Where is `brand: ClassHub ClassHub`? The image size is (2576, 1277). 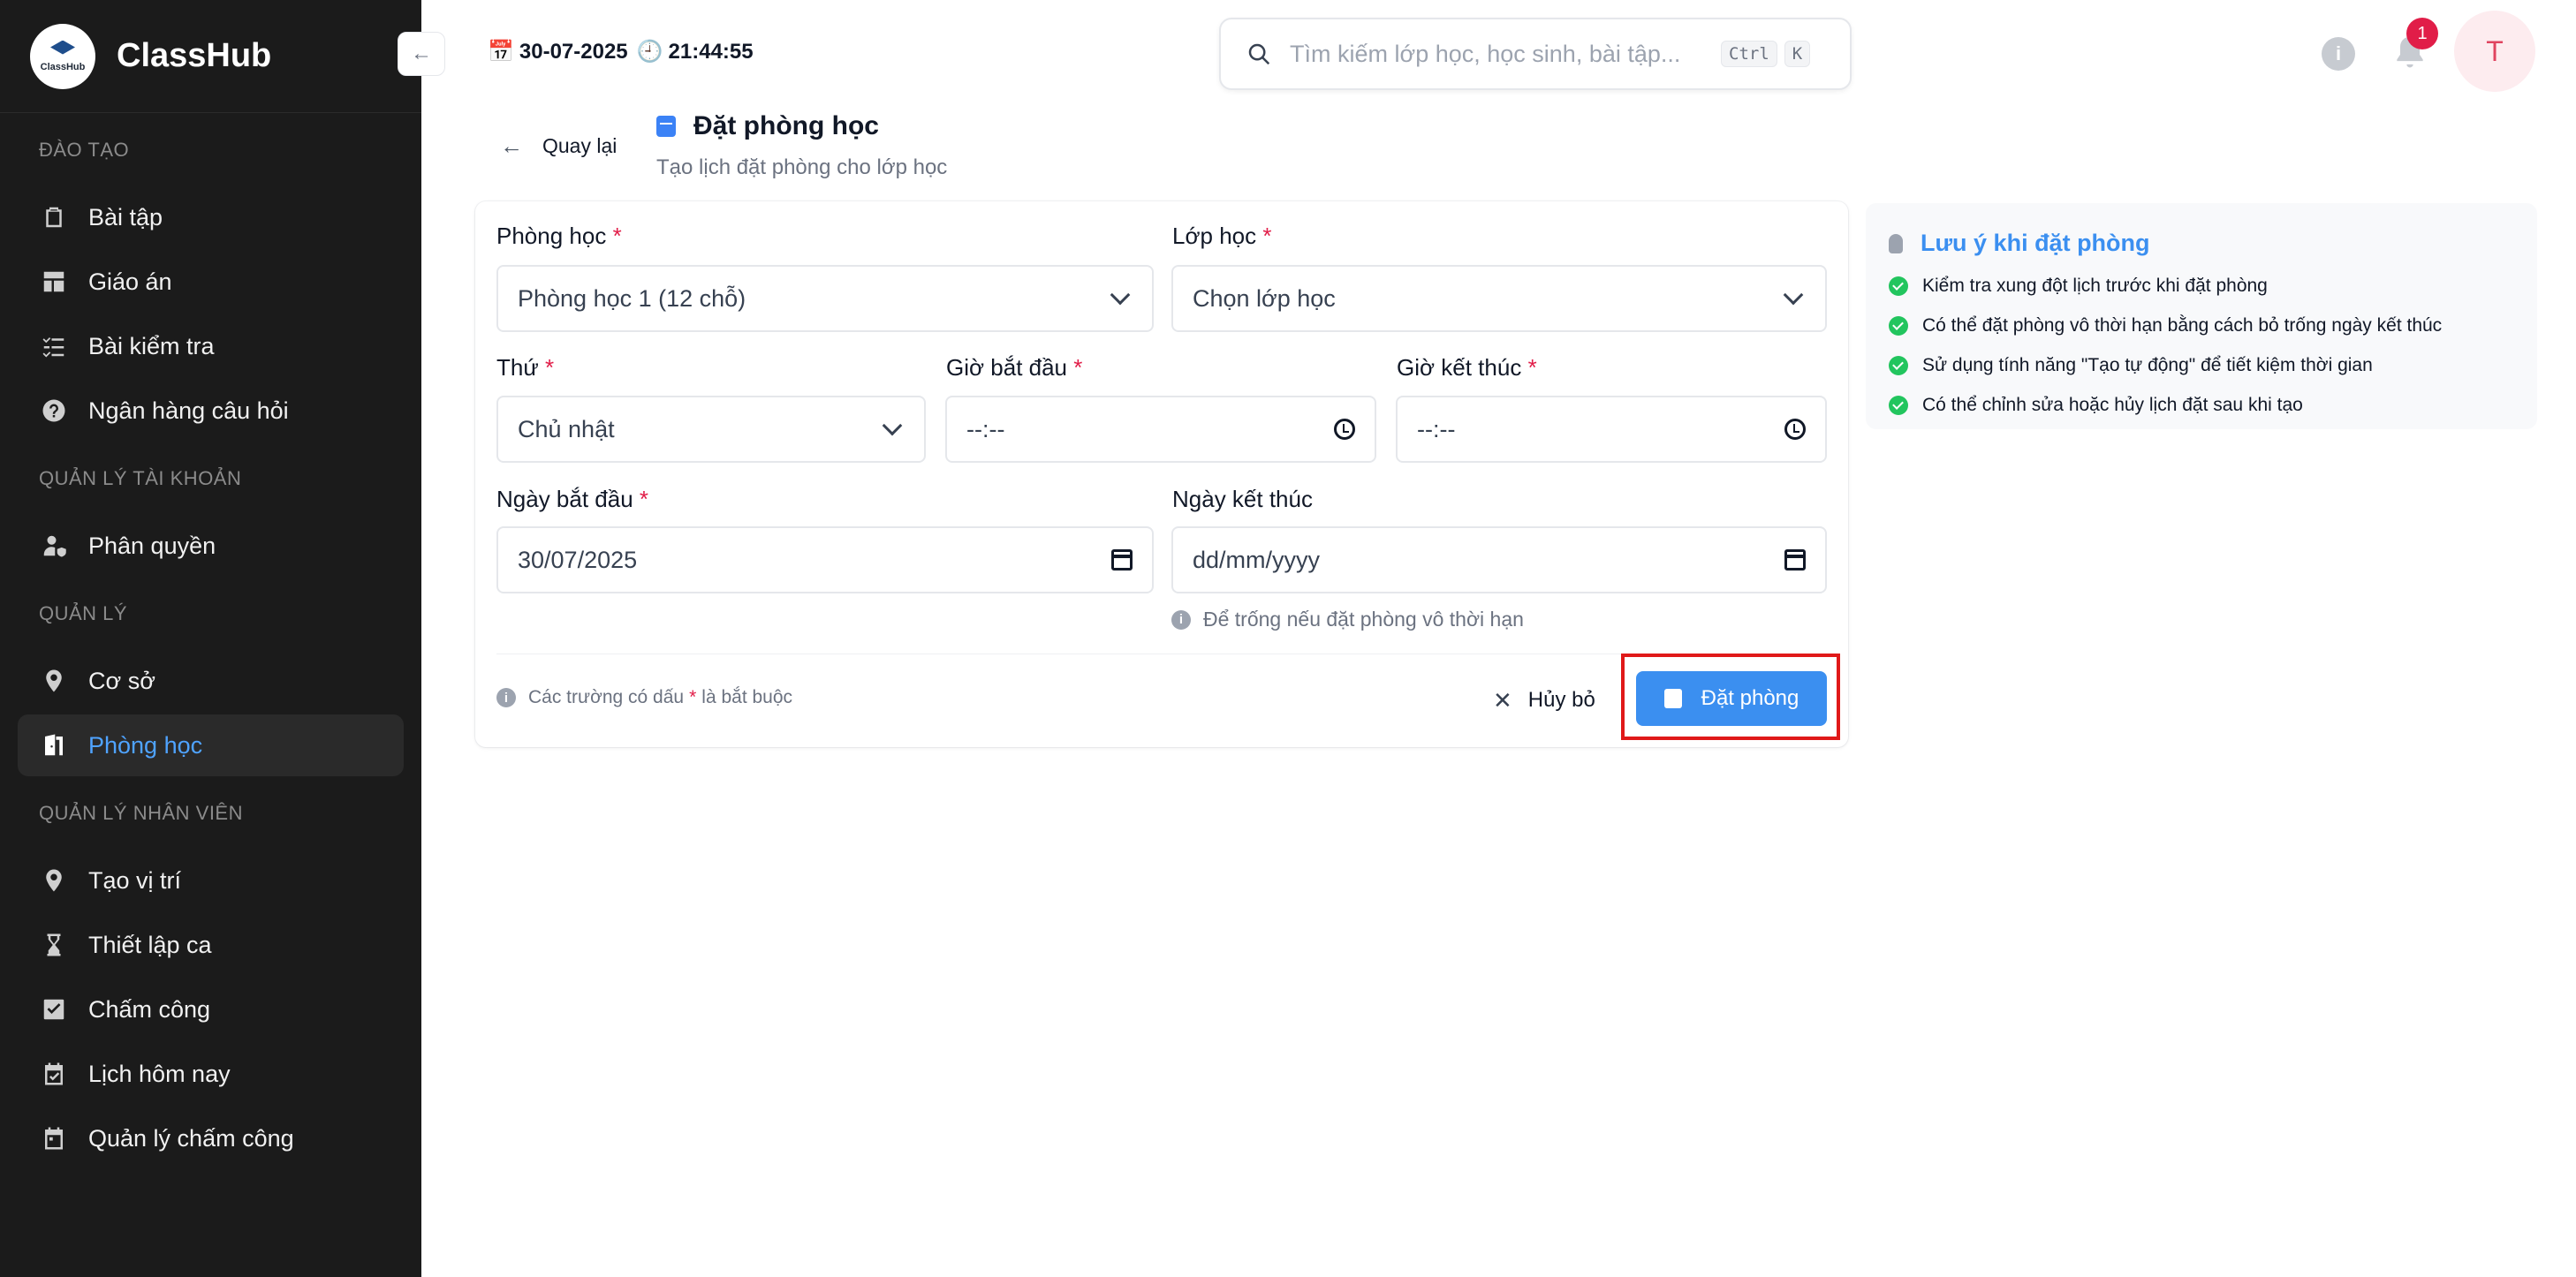
brand: ClassHub ClassHub is located at coordinates (211, 56).